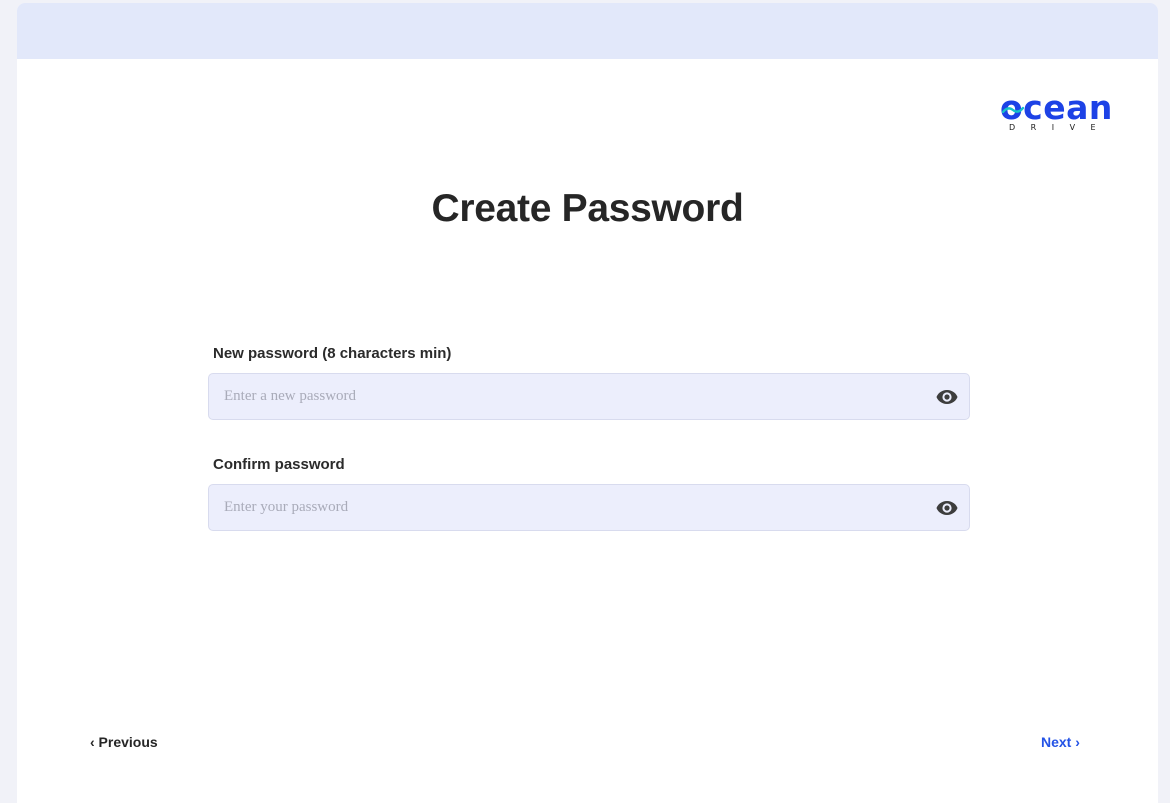  I want to click on brand-logo: ocean DRIVE, so click(1062, 115).